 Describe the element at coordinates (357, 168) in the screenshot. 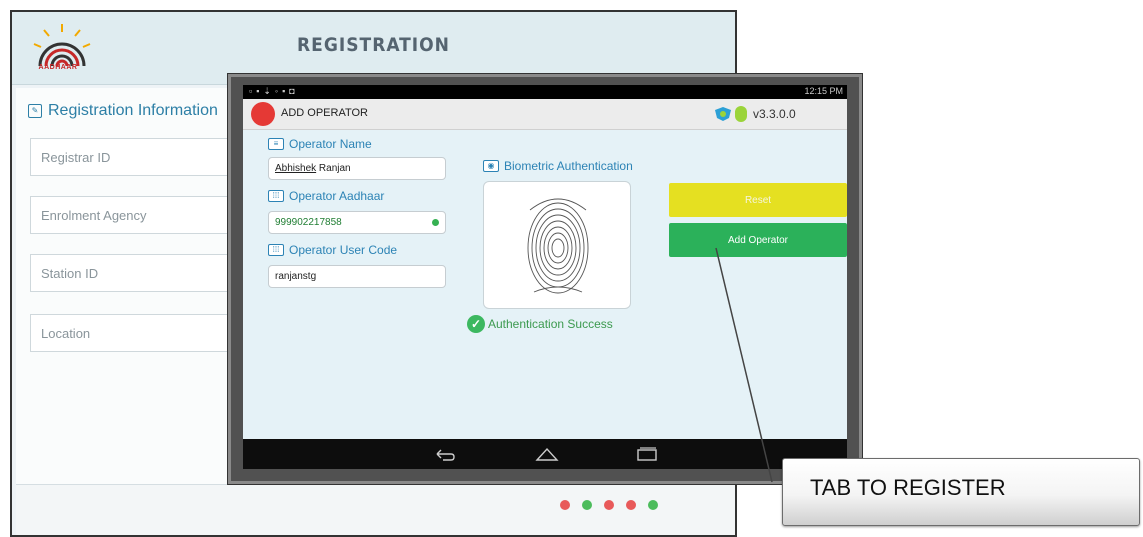

I see `operator-name-input: Abhishek Ranjan` at that location.